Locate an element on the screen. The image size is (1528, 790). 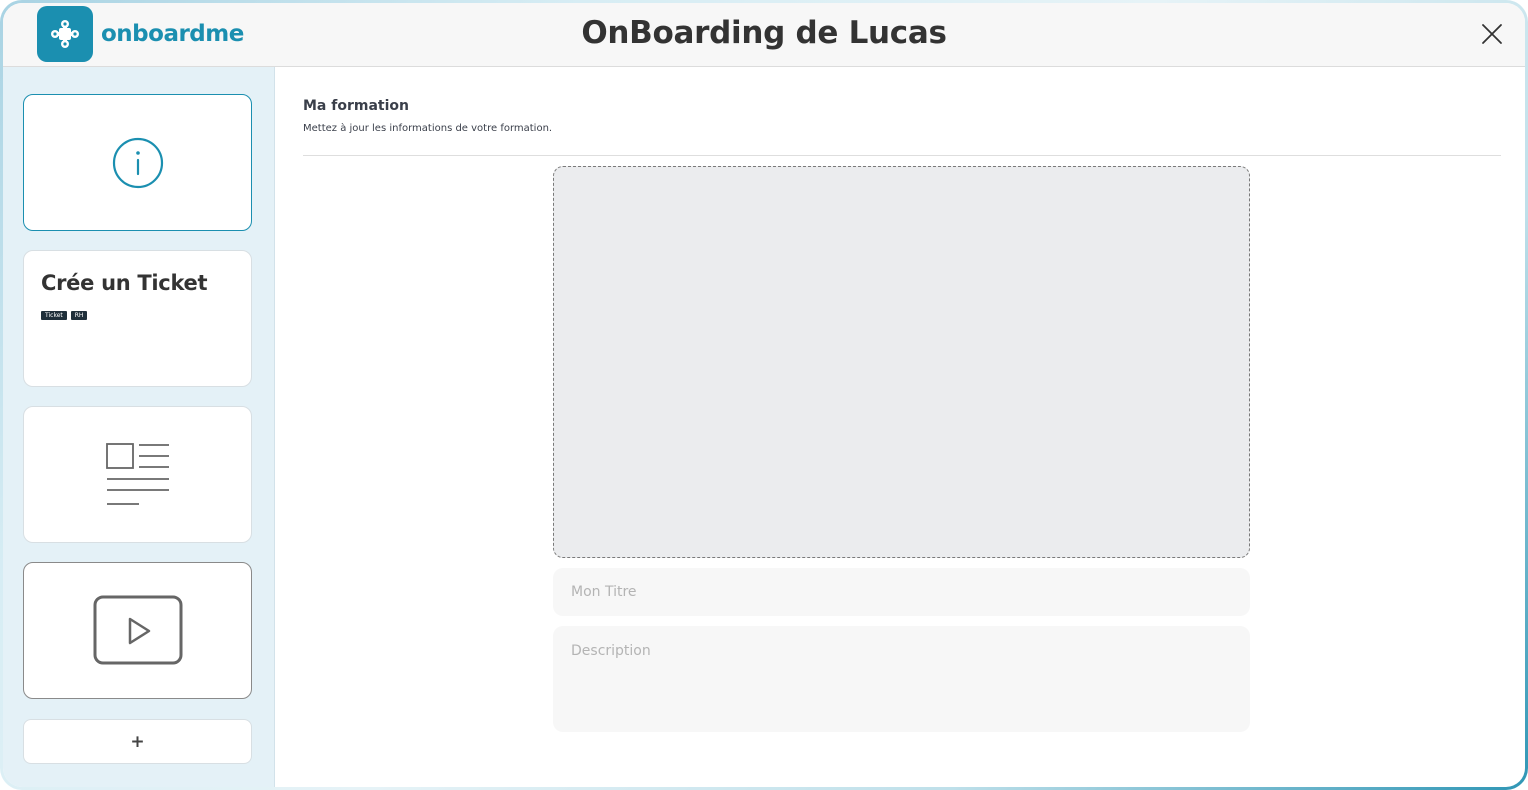
sidebar-card-info is located at coordinates (137, 162).